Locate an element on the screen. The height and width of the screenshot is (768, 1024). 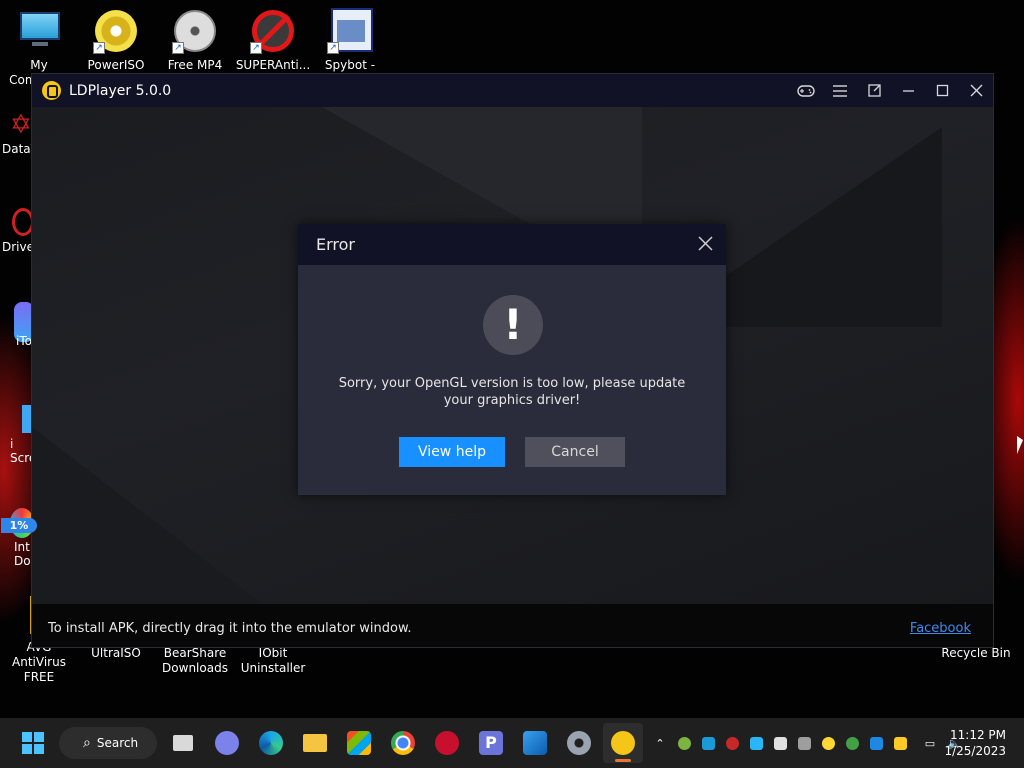
driver-icon is located at coordinates (17, 223).